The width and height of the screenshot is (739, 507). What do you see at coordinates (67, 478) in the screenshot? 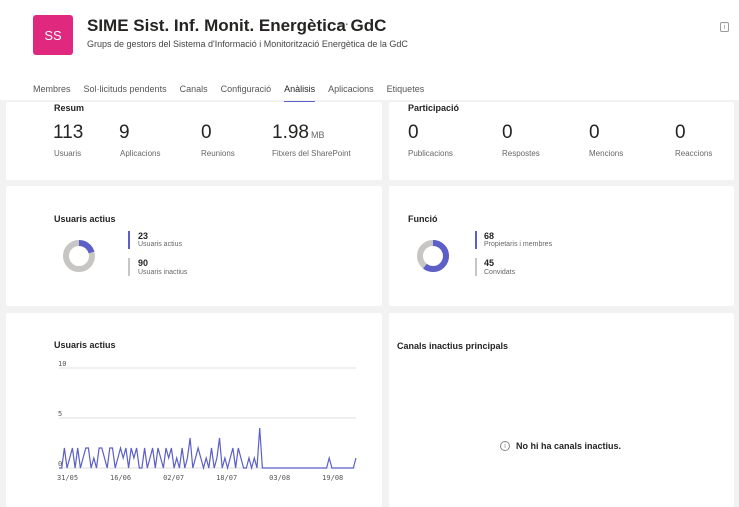
I see `x-tick-label: 31/05` at bounding box center [67, 478].